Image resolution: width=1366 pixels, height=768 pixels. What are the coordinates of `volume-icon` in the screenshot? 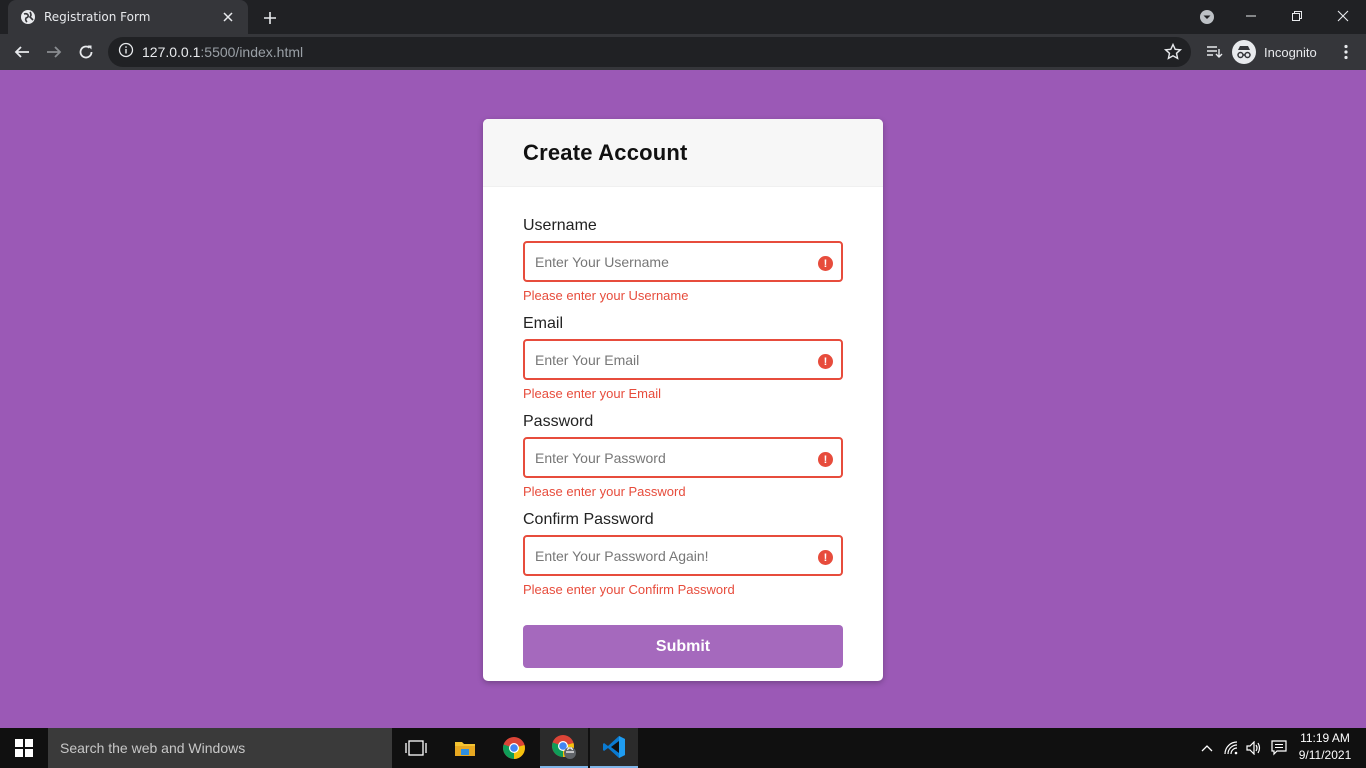 It's located at (1254, 748).